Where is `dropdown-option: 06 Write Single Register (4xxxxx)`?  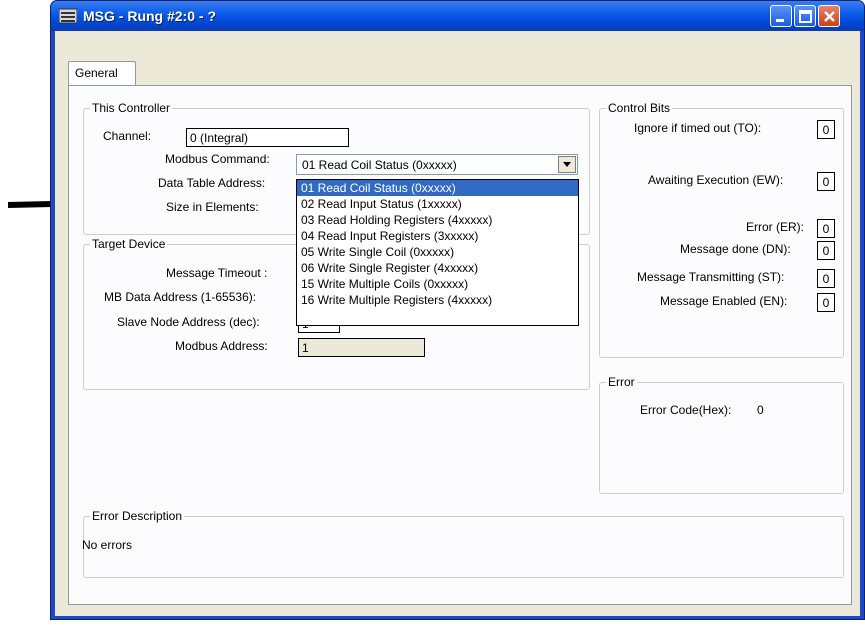 dropdown-option: 06 Write Single Register (4xxxxx) is located at coordinates (437, 268).